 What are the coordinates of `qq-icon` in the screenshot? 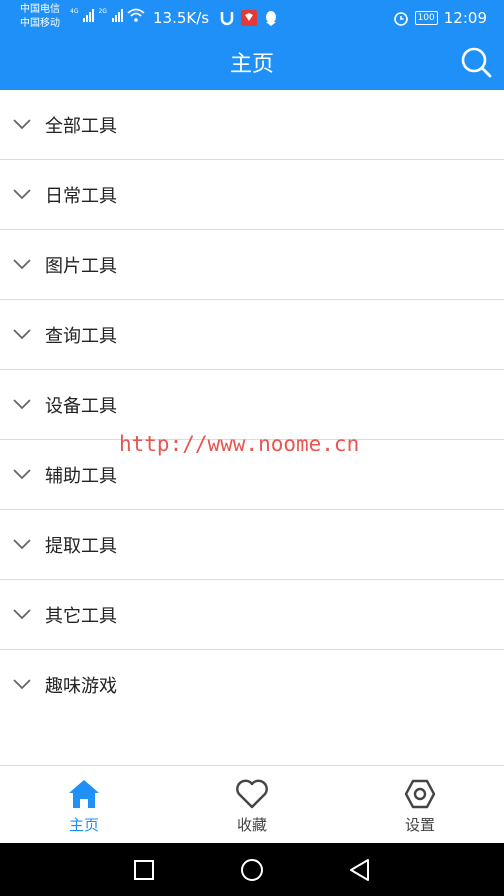 It's located at (271, 18).